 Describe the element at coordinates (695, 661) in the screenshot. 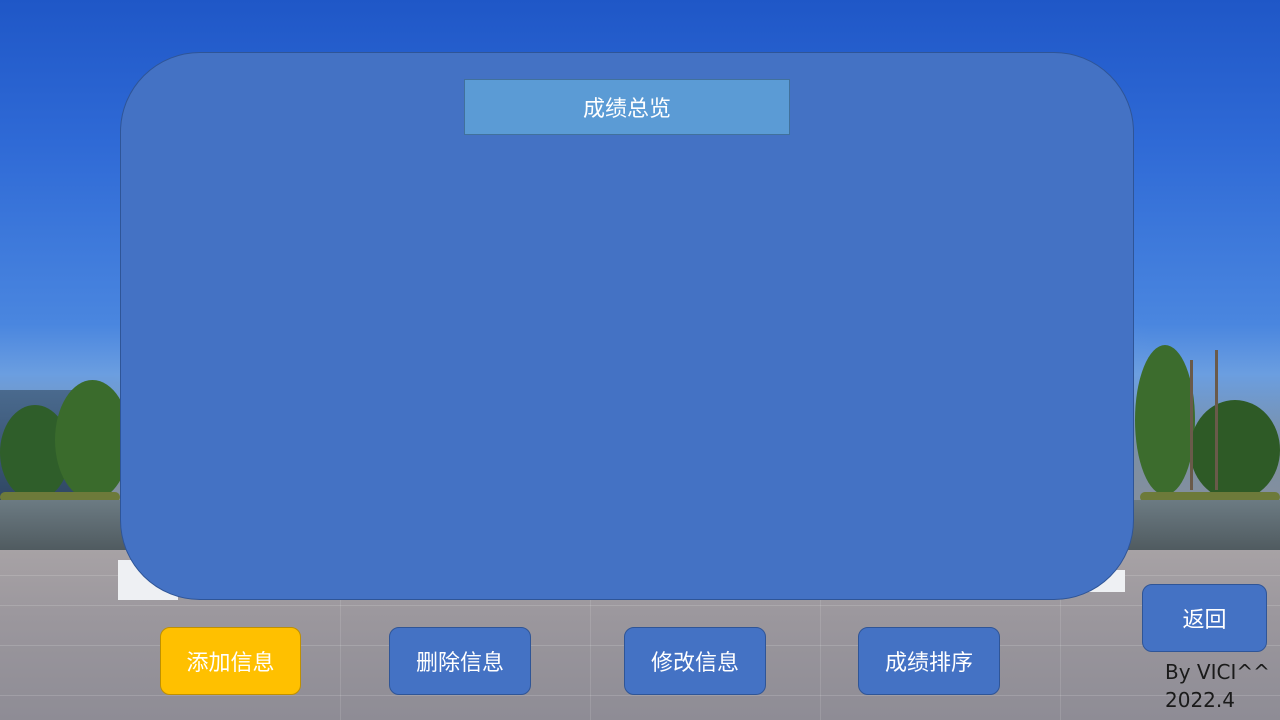

I see `edit-info-button: 修改信息` at that location.